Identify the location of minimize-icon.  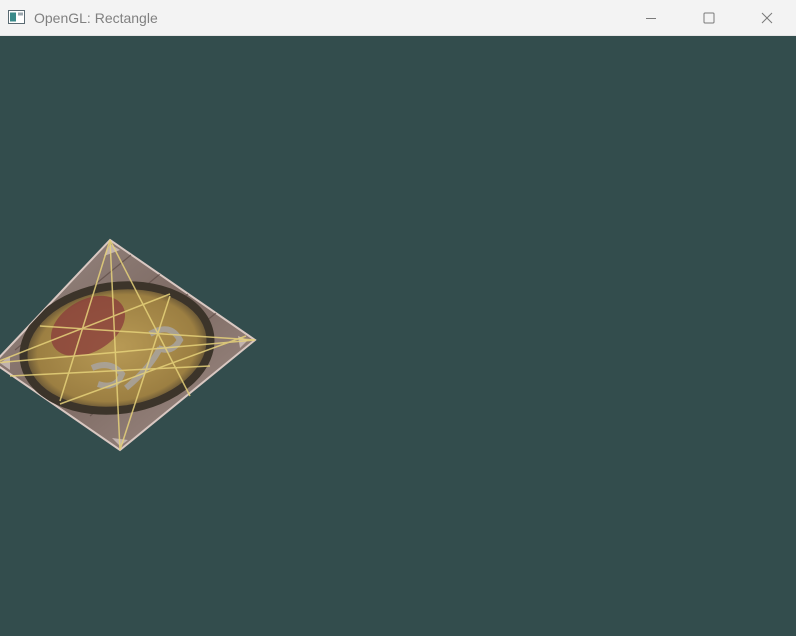
(651, 18).